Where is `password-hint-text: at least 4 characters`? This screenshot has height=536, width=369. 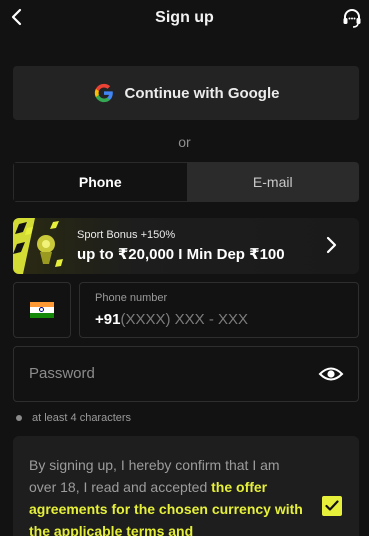
password-hint-text: at least 4 characters is located at coordinates (82, 418).